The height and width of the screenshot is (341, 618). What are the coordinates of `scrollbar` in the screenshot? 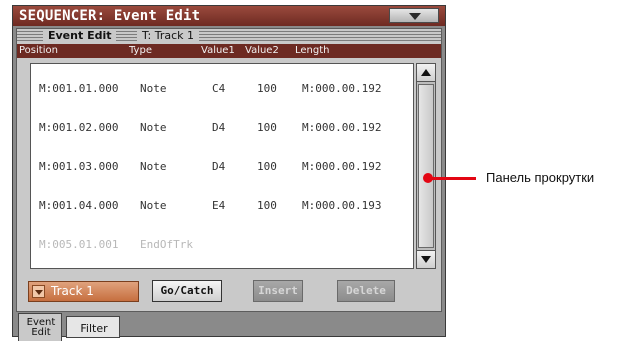 It's located at (426, 166).